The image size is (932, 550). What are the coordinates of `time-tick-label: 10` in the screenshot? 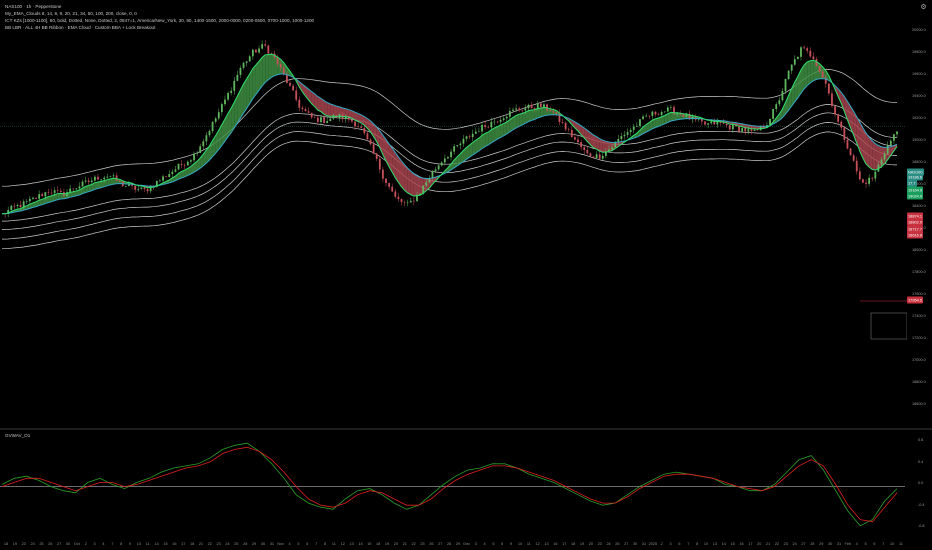 It's located at (520, 544).